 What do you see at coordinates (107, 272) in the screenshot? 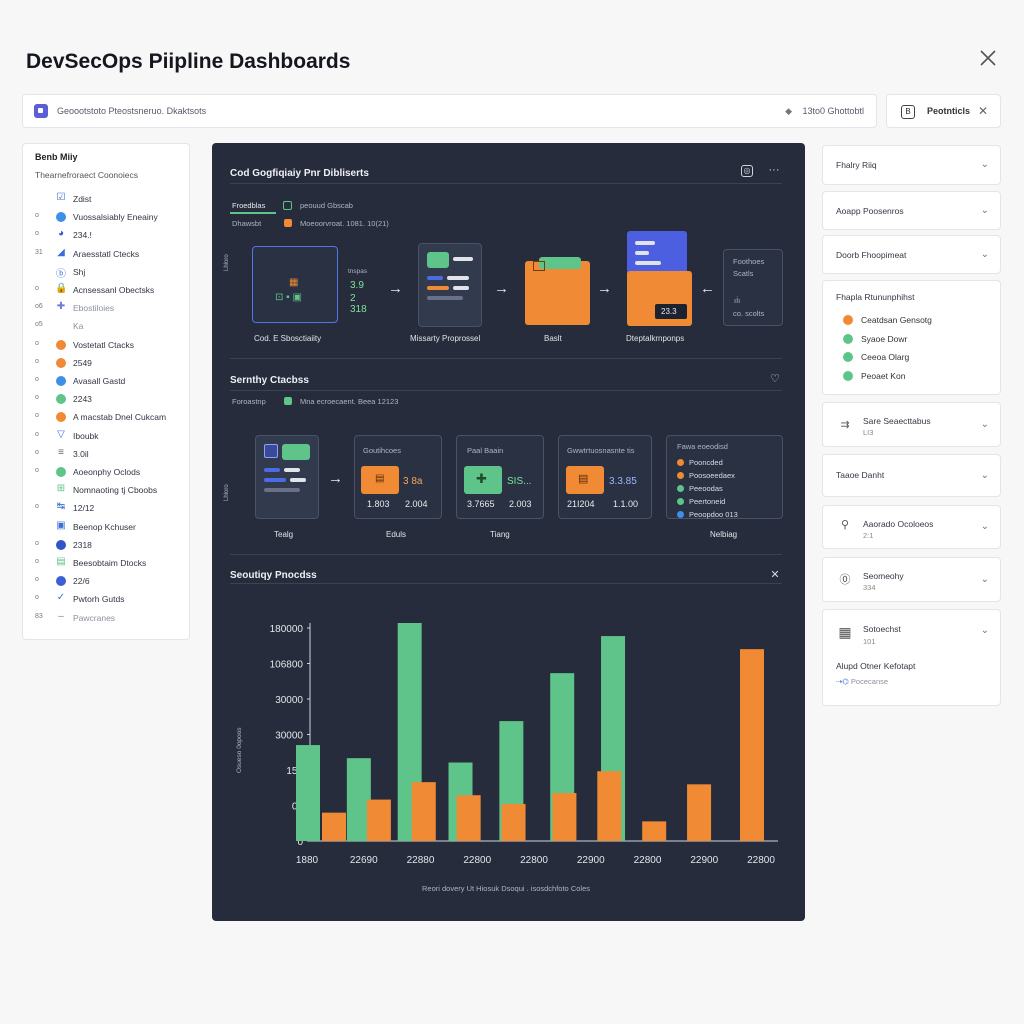
I see `sidebar-item: ⓑ Shj` at bounding box center [107, 272].